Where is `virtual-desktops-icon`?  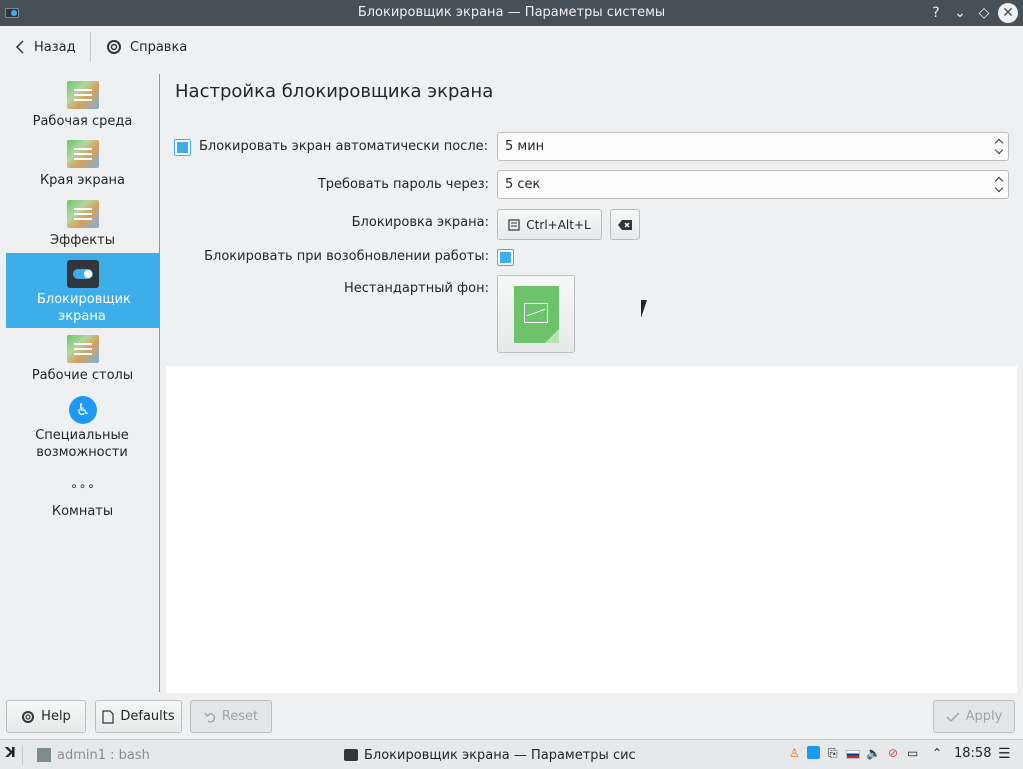 virtual-desktops-icon is located at coordinates (83, 349).